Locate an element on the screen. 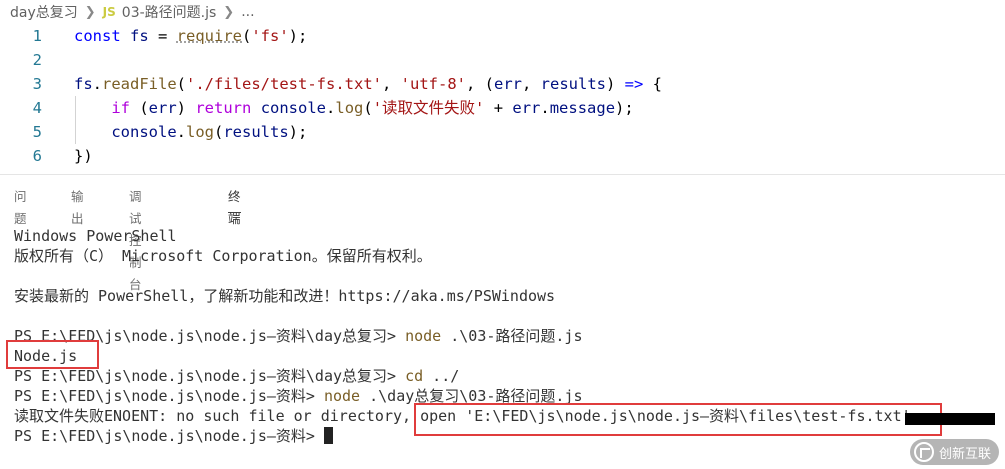 This screenshot has height=469, width=1005. code-text: console.log(results); is located at coordinates (190, 132).